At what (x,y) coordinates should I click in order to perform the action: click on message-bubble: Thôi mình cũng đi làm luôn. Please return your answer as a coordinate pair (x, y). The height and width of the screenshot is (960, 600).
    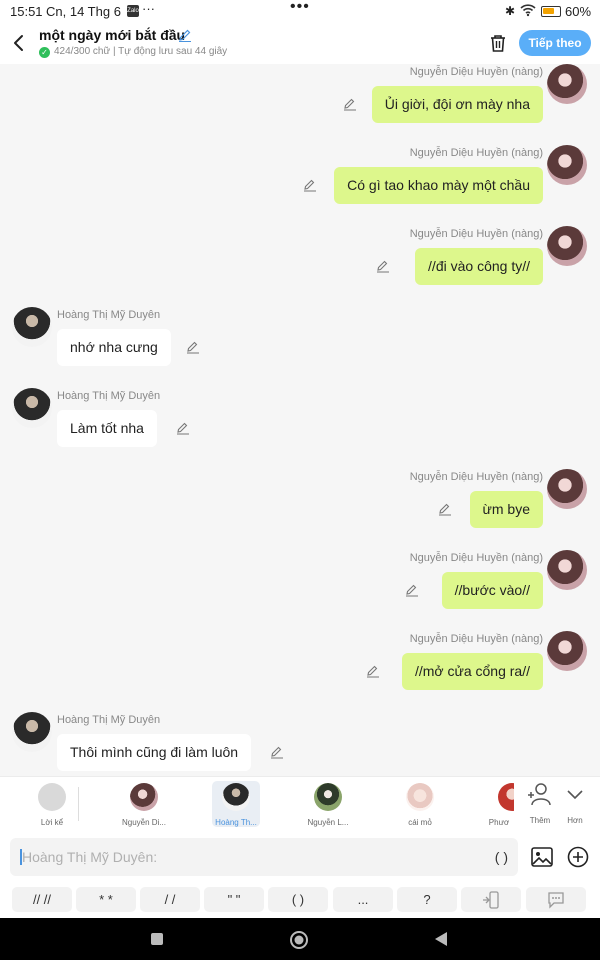
    Looking at the image, I should click on (154, 752).